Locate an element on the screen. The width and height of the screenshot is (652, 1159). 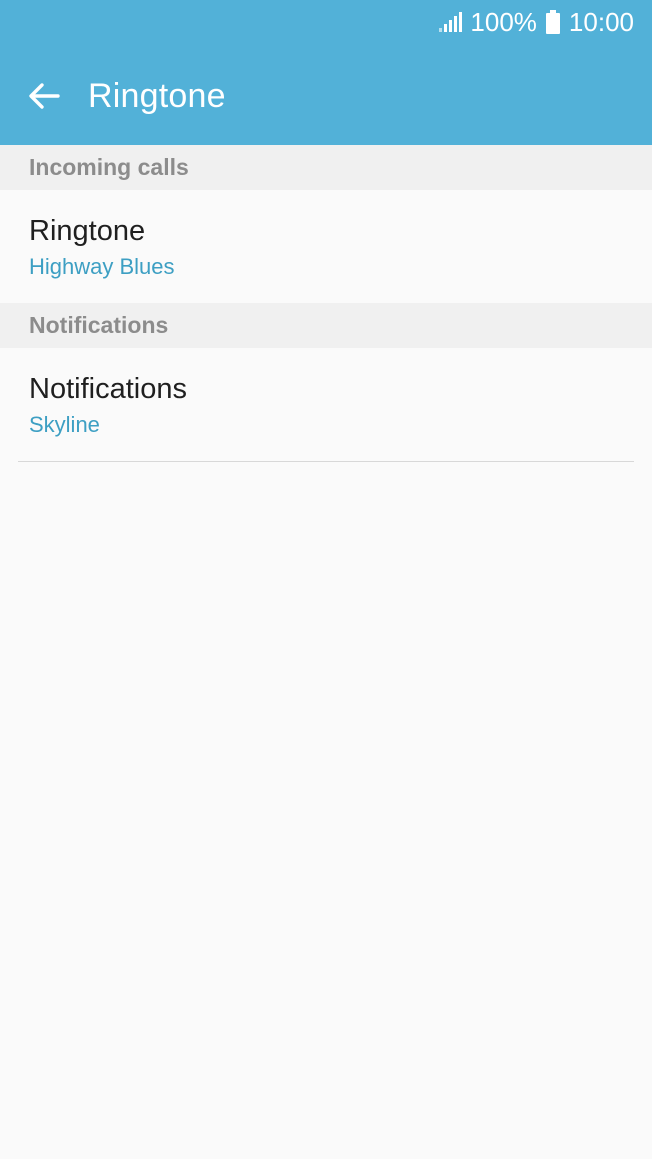
battery-icon is located at coordinates (552, 22).